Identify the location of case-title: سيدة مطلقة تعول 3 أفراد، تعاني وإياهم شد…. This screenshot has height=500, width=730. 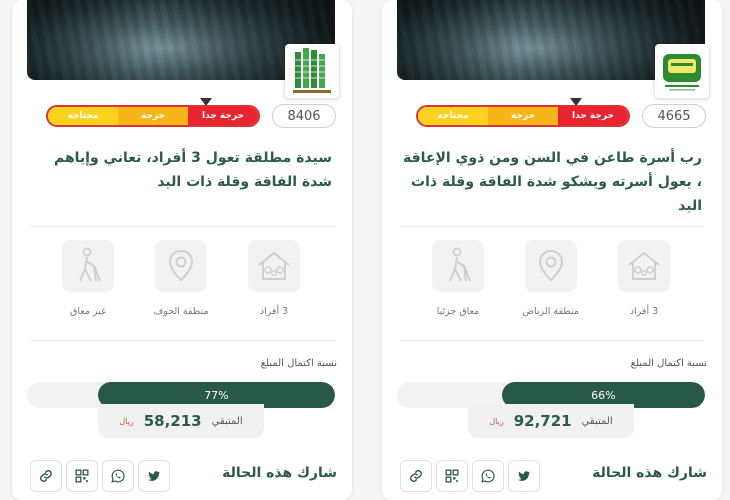
(182, 170).